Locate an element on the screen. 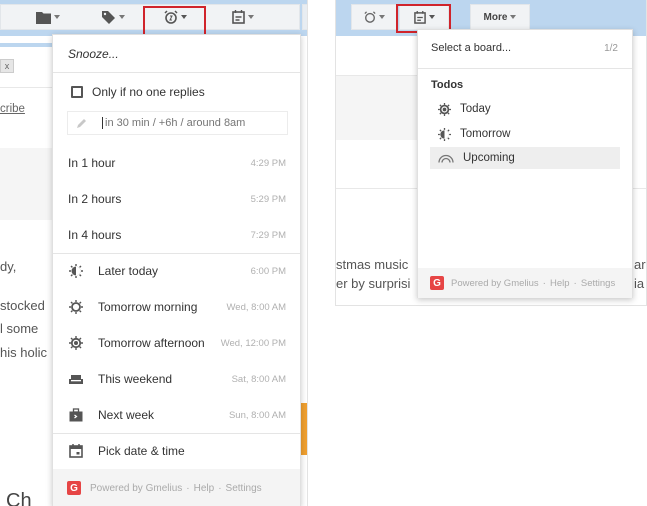 This screenshot has height=506, width=647. toolbar-bottom-strip is located at coordinates (26, 45).